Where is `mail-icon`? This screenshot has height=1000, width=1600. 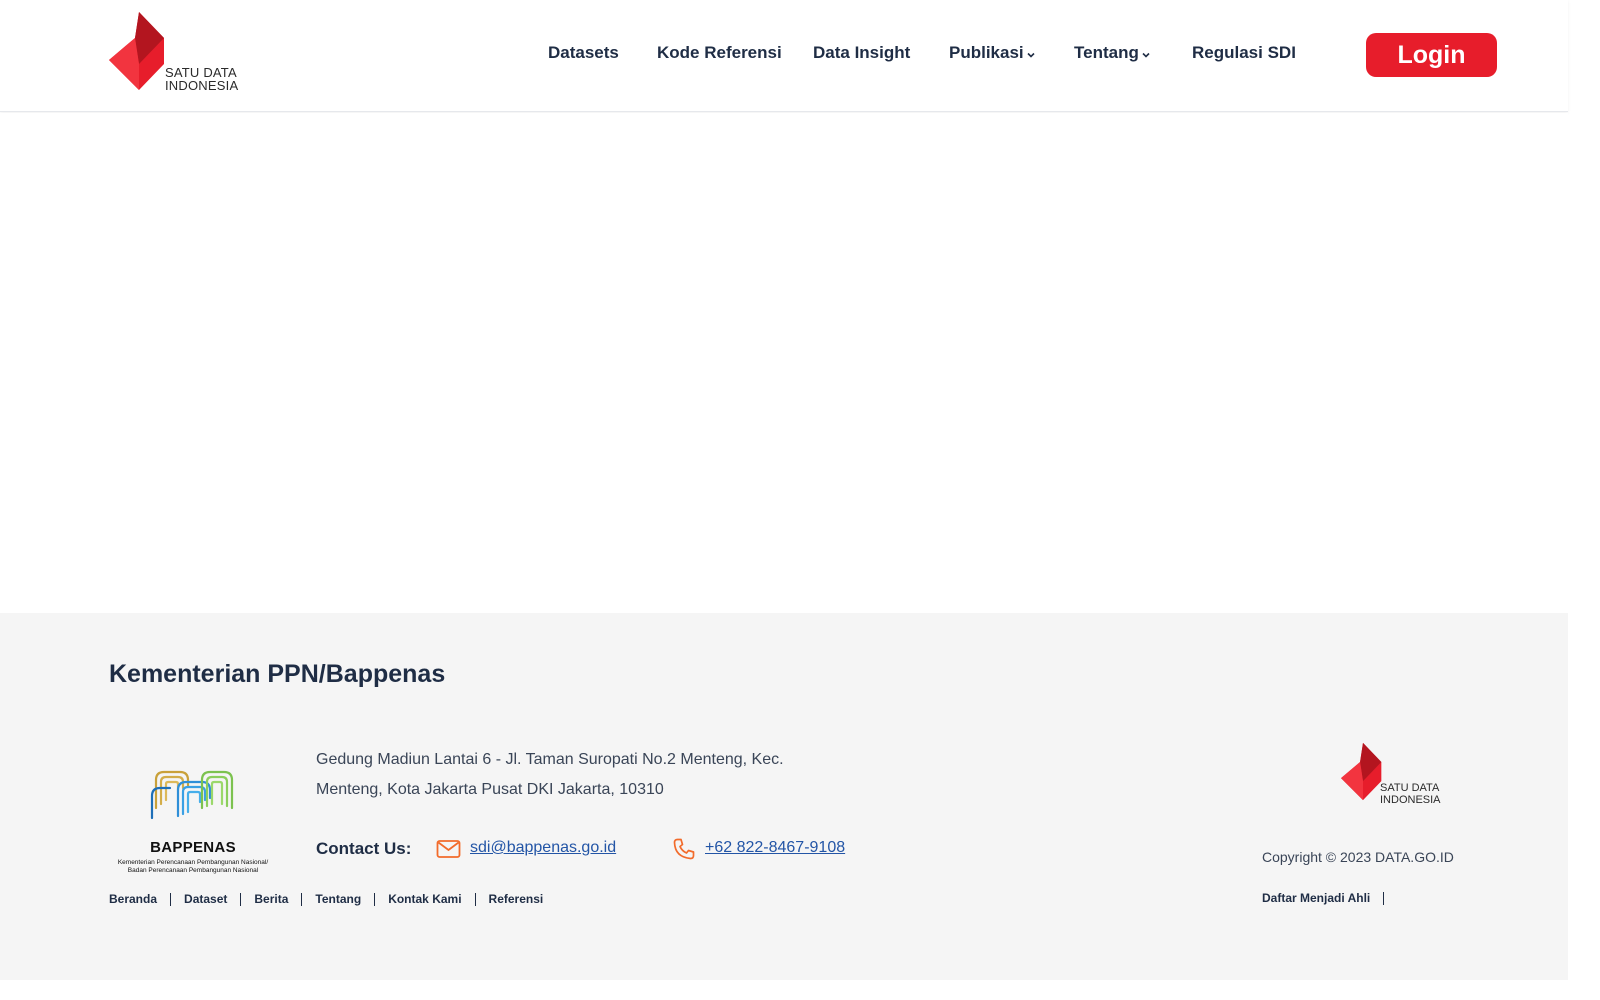 mail-icon is located at coordinates (448, 849).